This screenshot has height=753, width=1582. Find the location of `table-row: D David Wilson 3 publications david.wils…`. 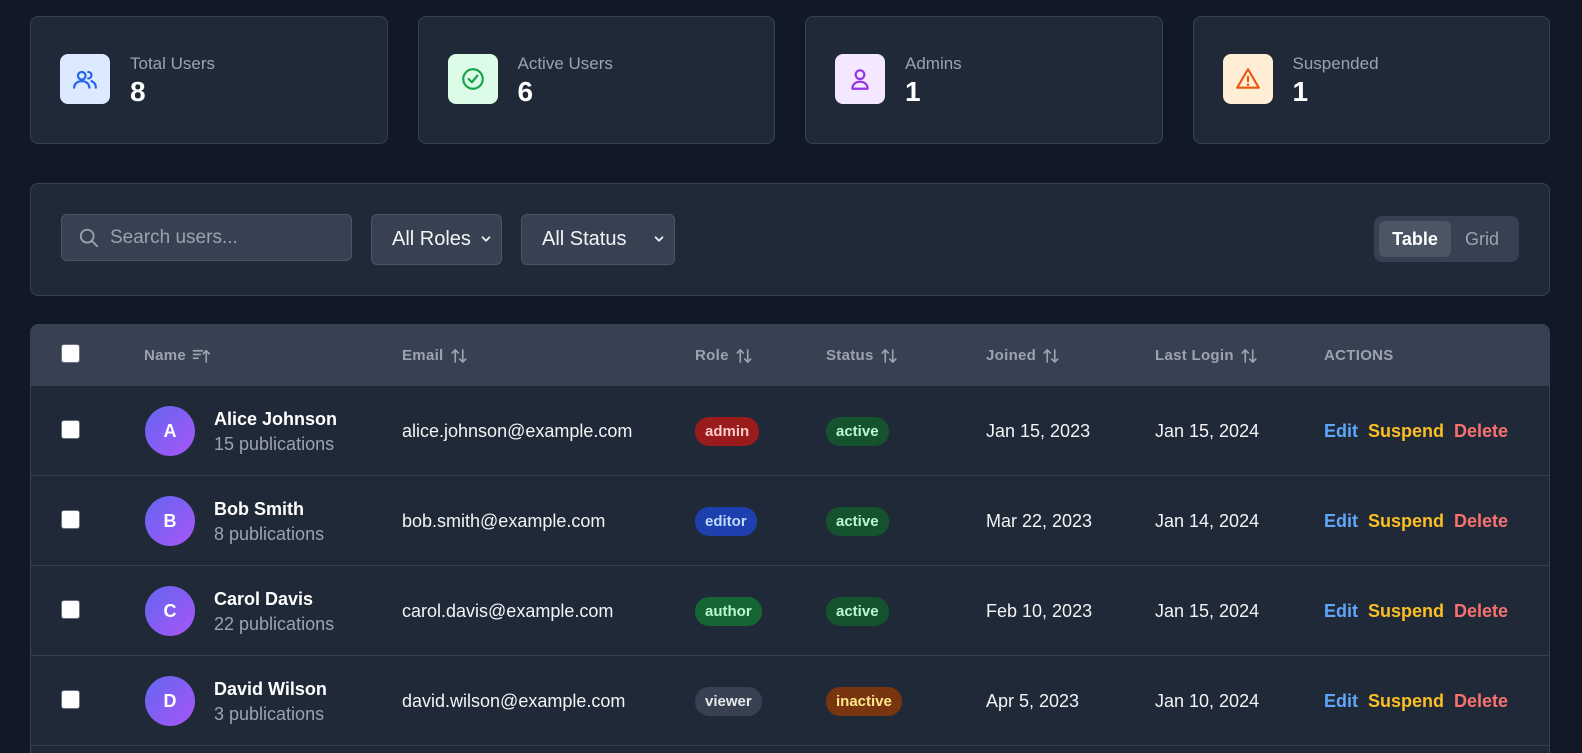

table-row: D David Wilson 3 publications david.wils… is located at coordinates (790, 701).